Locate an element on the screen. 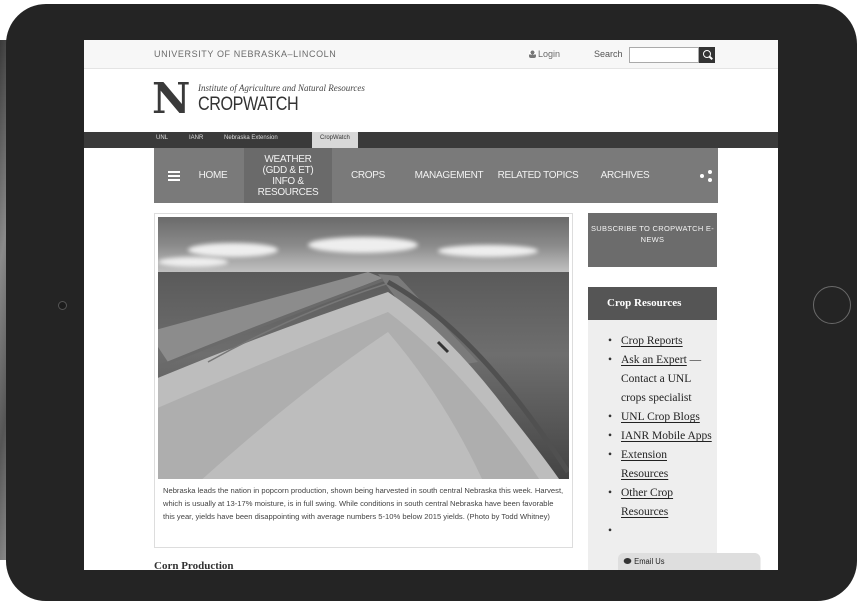 The height and width of the screenshot is (601, 857). breadcrumb: UNL IANR Nebraska Extension CropWatch is located at coordinates (431, 140).